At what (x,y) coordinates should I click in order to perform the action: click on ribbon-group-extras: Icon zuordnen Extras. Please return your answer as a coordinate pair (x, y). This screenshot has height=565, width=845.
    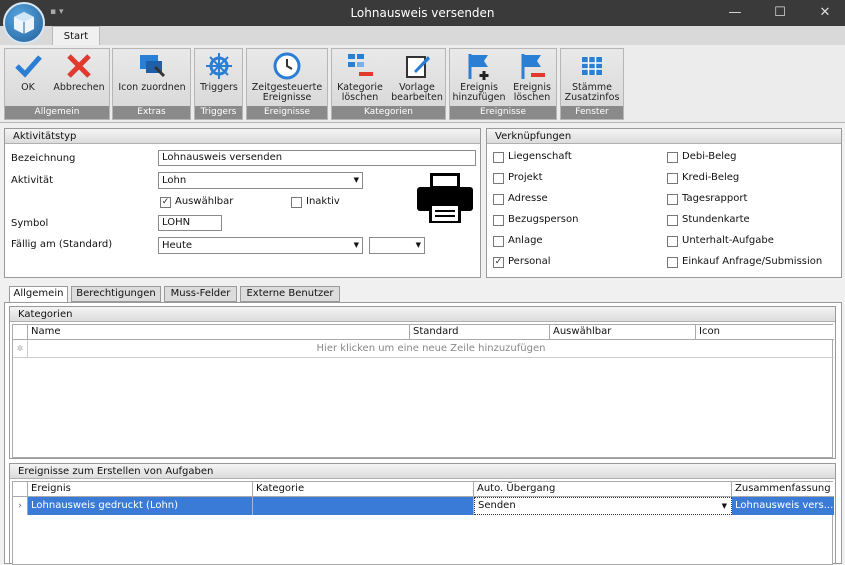
    Looking at the image, I should click on (151, 84).